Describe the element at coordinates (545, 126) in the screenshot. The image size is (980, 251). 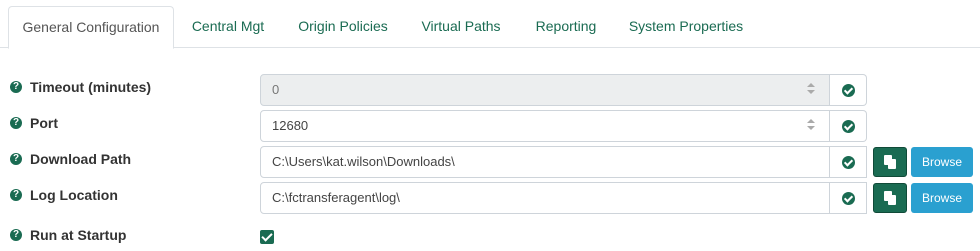
I see `port-input: 12680` at that location.